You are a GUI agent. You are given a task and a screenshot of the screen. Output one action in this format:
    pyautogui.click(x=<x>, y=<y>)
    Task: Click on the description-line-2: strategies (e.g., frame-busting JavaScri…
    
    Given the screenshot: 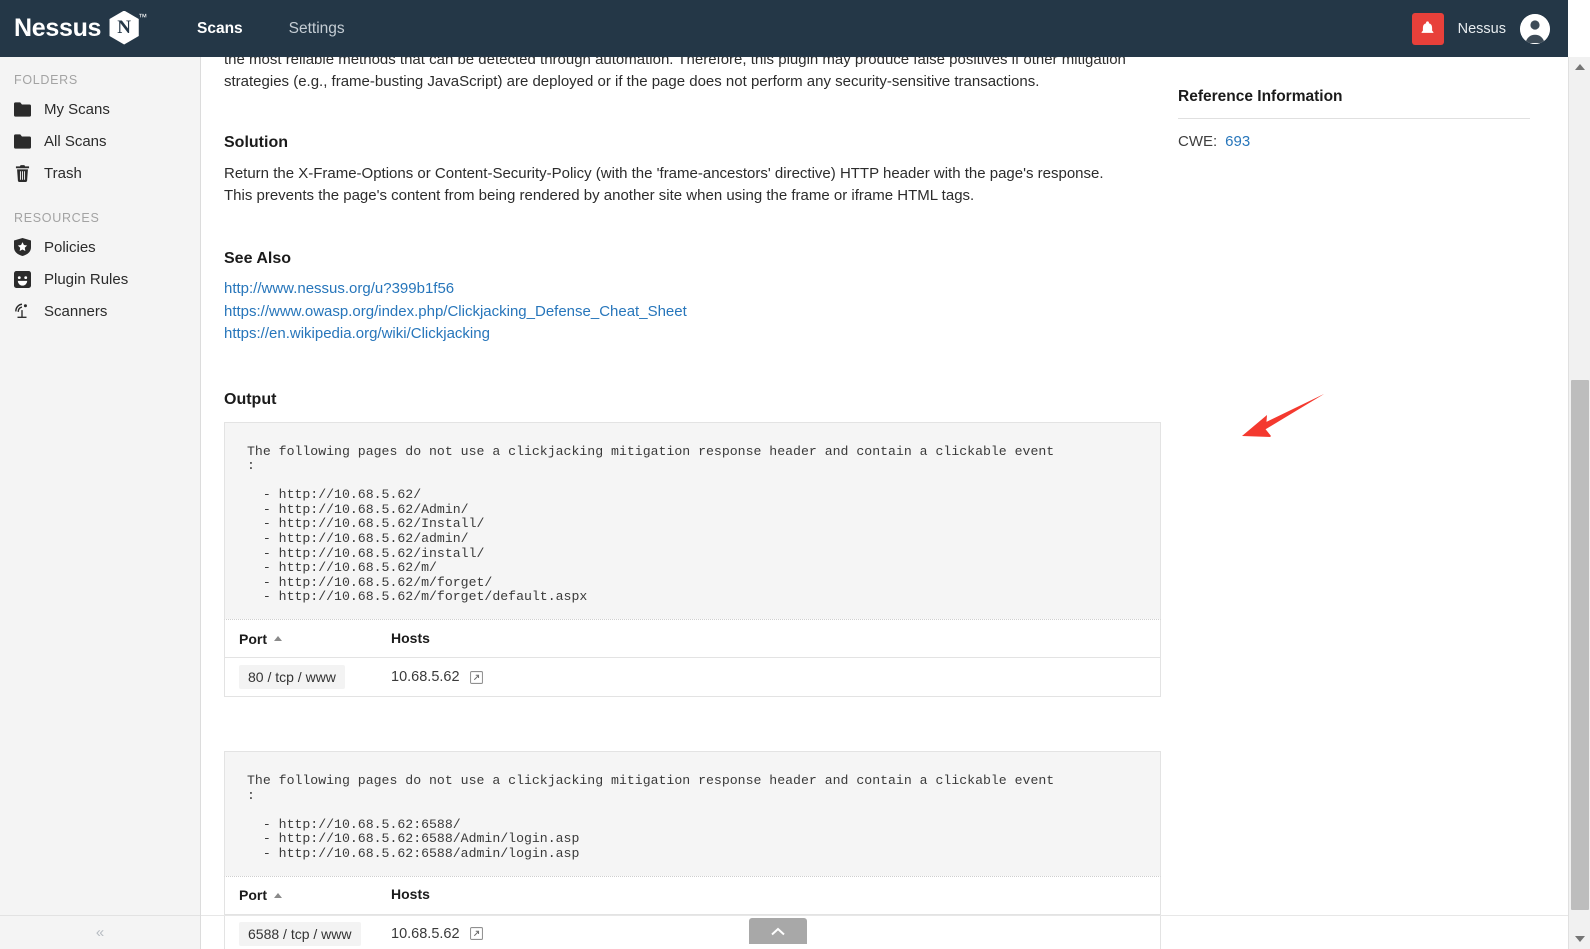 What is the action you would take?
    pyautogui.click(x=632, y=81)
    